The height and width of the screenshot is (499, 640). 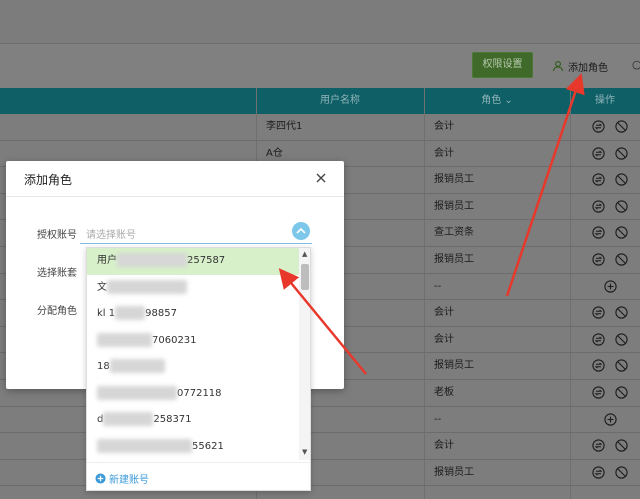 I want to click on account-option-suffix: 0772118, so click(x=199, y=393).